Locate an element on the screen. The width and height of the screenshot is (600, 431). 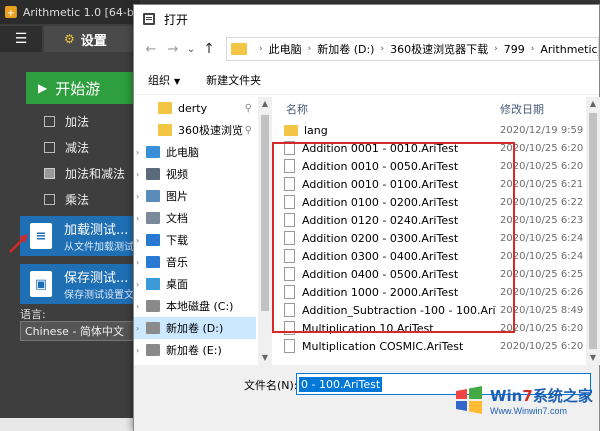
language-select: Chinese - 简体中文 is located at coordinates (80, 331).